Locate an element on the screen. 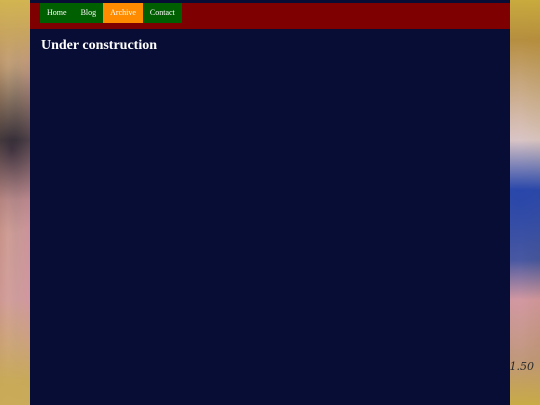 This screenshot has width=540, height=405. header-bar: Home Blog Archive Contact is located at coordinates (270, 16).